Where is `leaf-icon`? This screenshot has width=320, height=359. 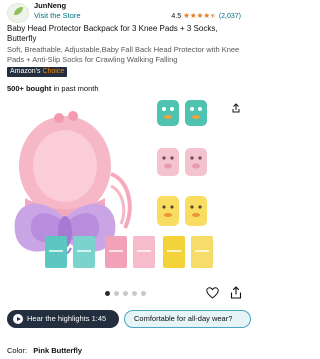 leaf-icon is located at coordinates (18, 11).